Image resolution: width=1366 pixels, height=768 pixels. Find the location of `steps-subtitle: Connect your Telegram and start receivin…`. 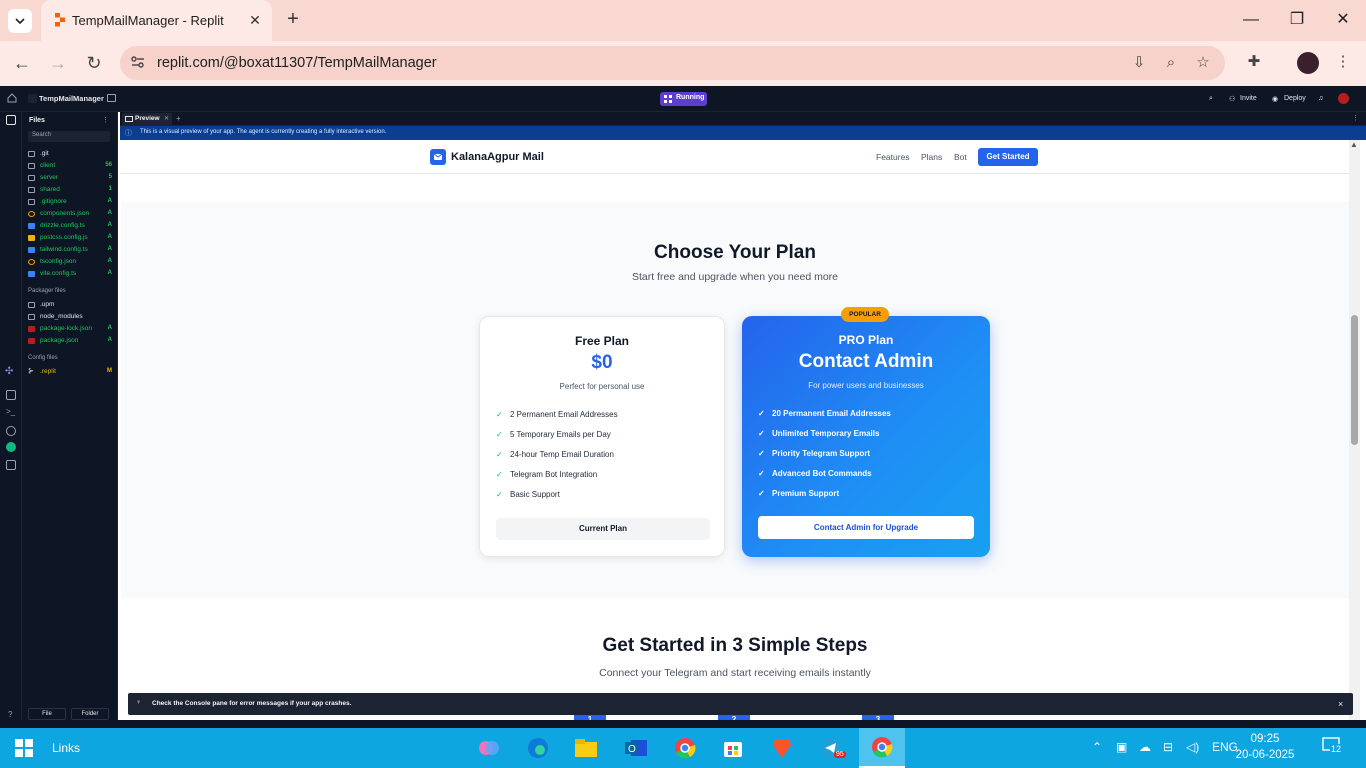

steps-subtitle: Connect your Telegram and start receivin… is located at coordinates (735, 673).